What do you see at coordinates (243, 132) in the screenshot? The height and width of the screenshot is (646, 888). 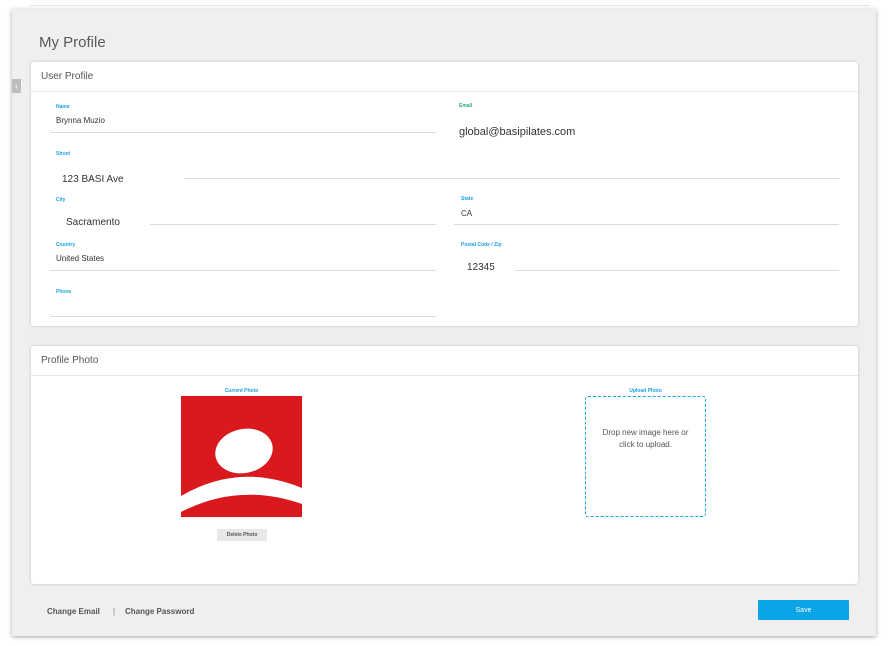 I see `name-underline` at bounding box center [243, 132].